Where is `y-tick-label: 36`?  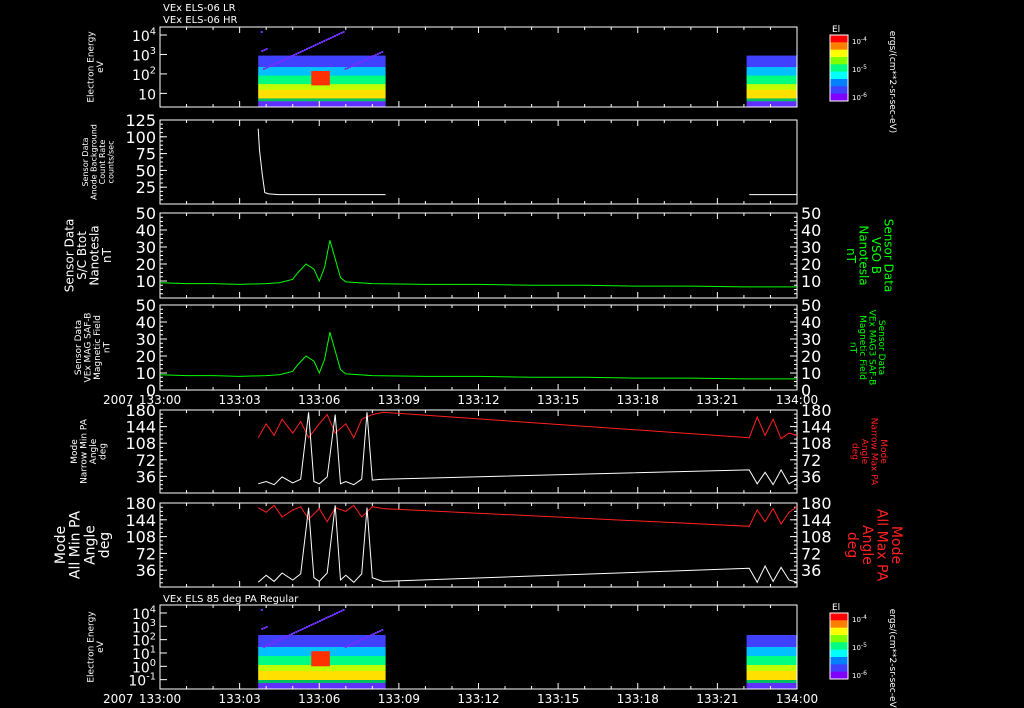
y-tick-label: 36 is located at coordinates (146, 570).